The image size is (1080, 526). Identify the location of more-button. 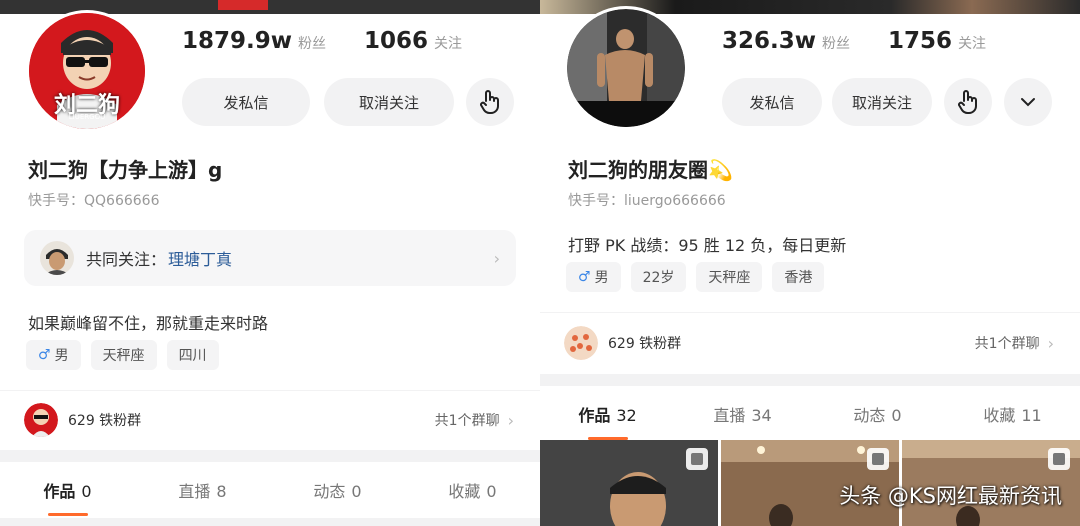
(1028, 102).